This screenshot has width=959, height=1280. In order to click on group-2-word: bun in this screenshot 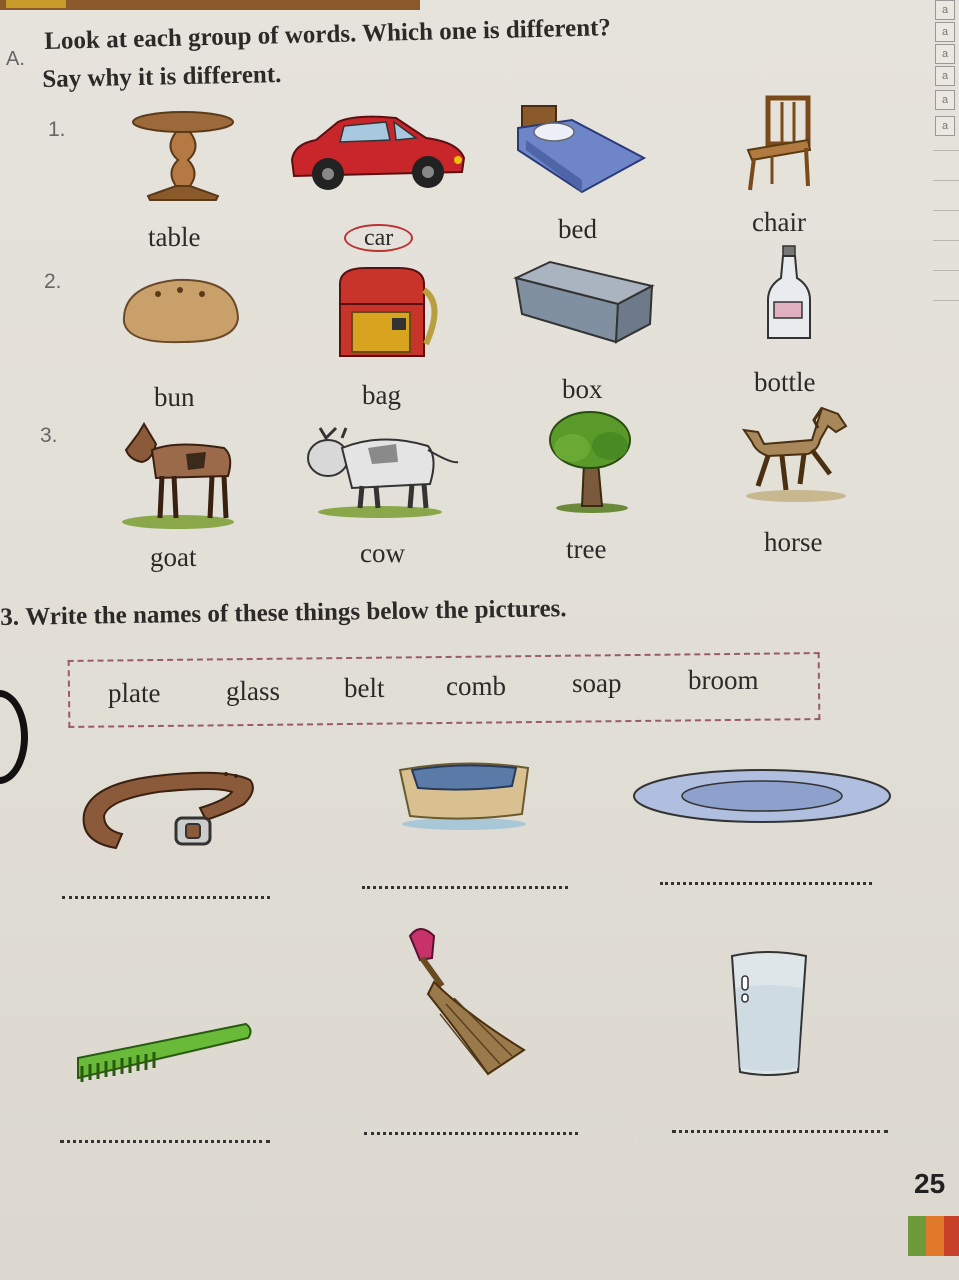, I will do `click(174, 397)`.